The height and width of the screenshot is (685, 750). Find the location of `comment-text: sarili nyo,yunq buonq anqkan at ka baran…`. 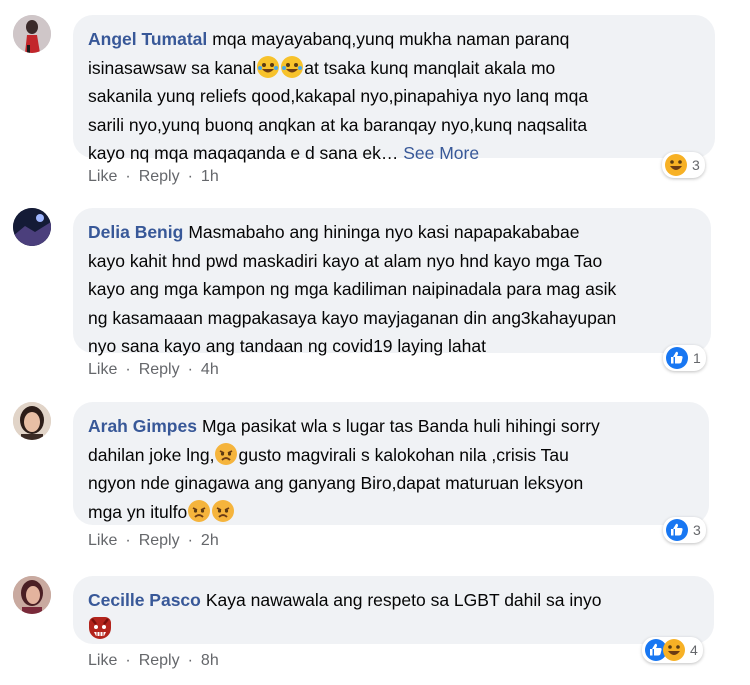

comment-text: sarili nyo,yunq buonq anqkan at ka baran… is located at coordinates (338, 124).